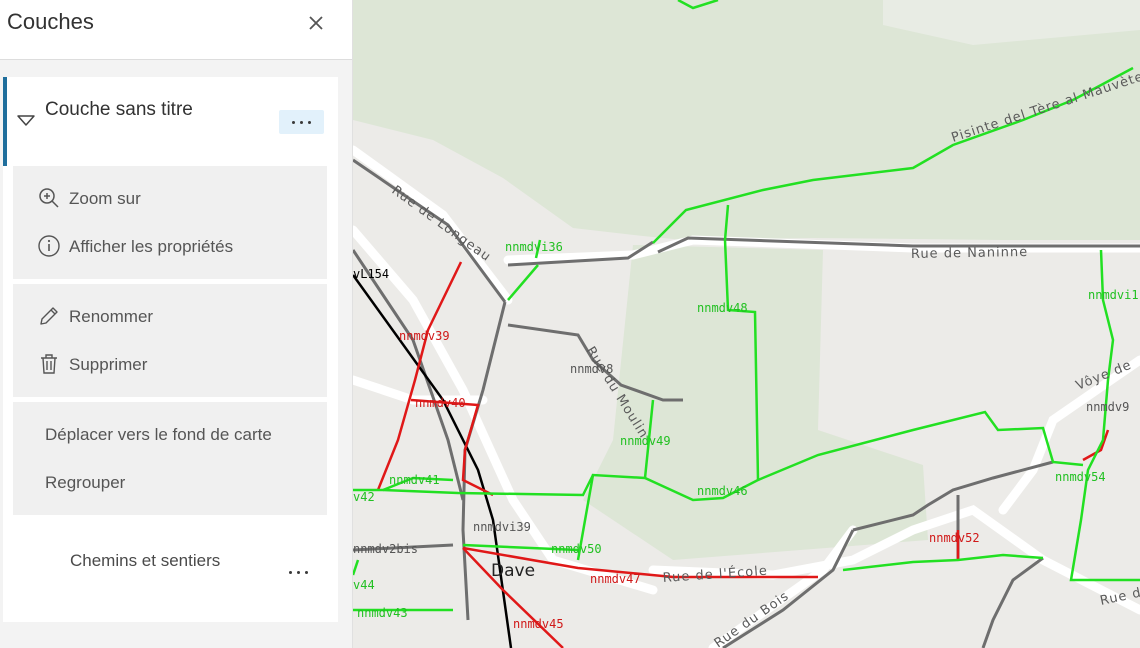 This screenshot has width=1140, height=648. What do you see at coordinates (752, 618) in the screenshot?
I see `road-label-bois: Rue du Bois` at bounding box center [752, 618].